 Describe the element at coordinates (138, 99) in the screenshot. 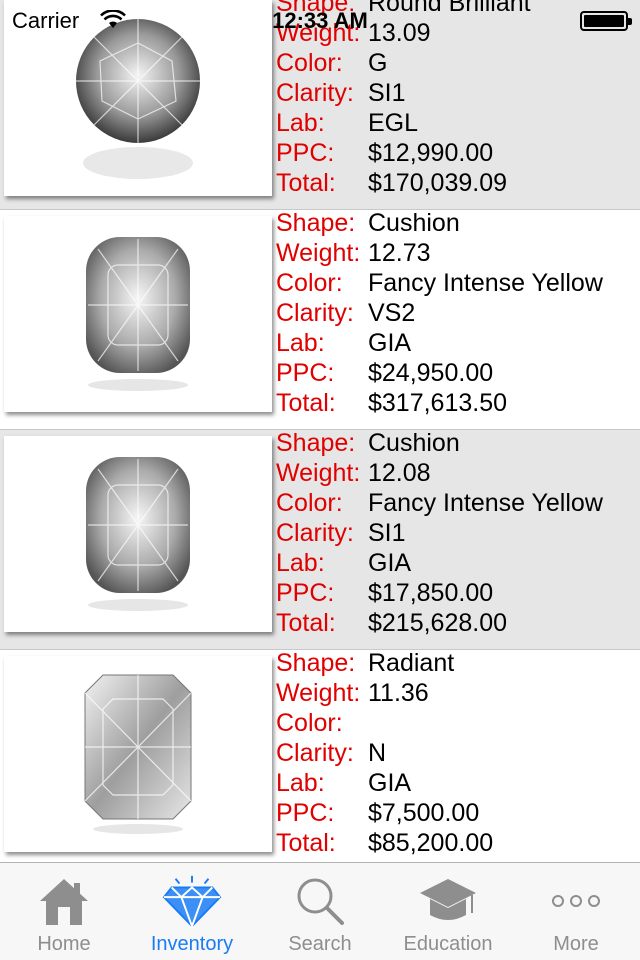

I see `round-diamond-icon` at that location.